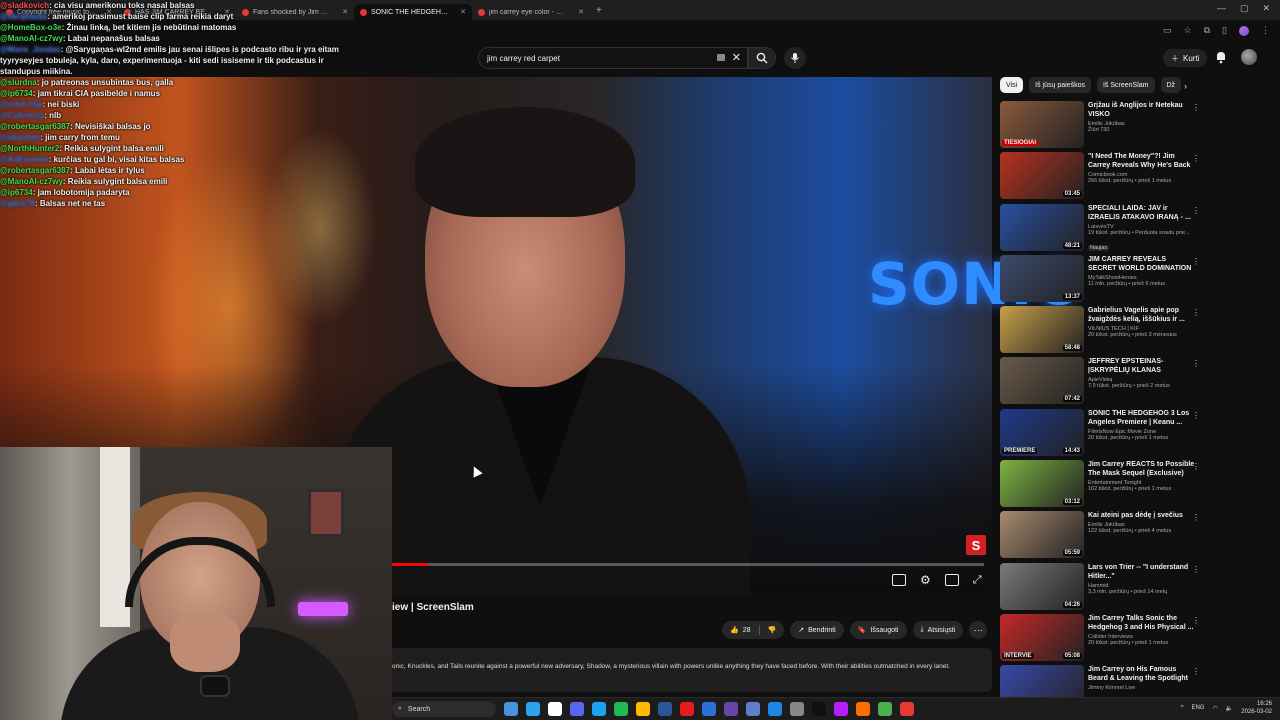  What do you see at coordinates (1167, 30) in the screenshot?
I see `cast-icon: ▭` at bounding box center [1167, 30].